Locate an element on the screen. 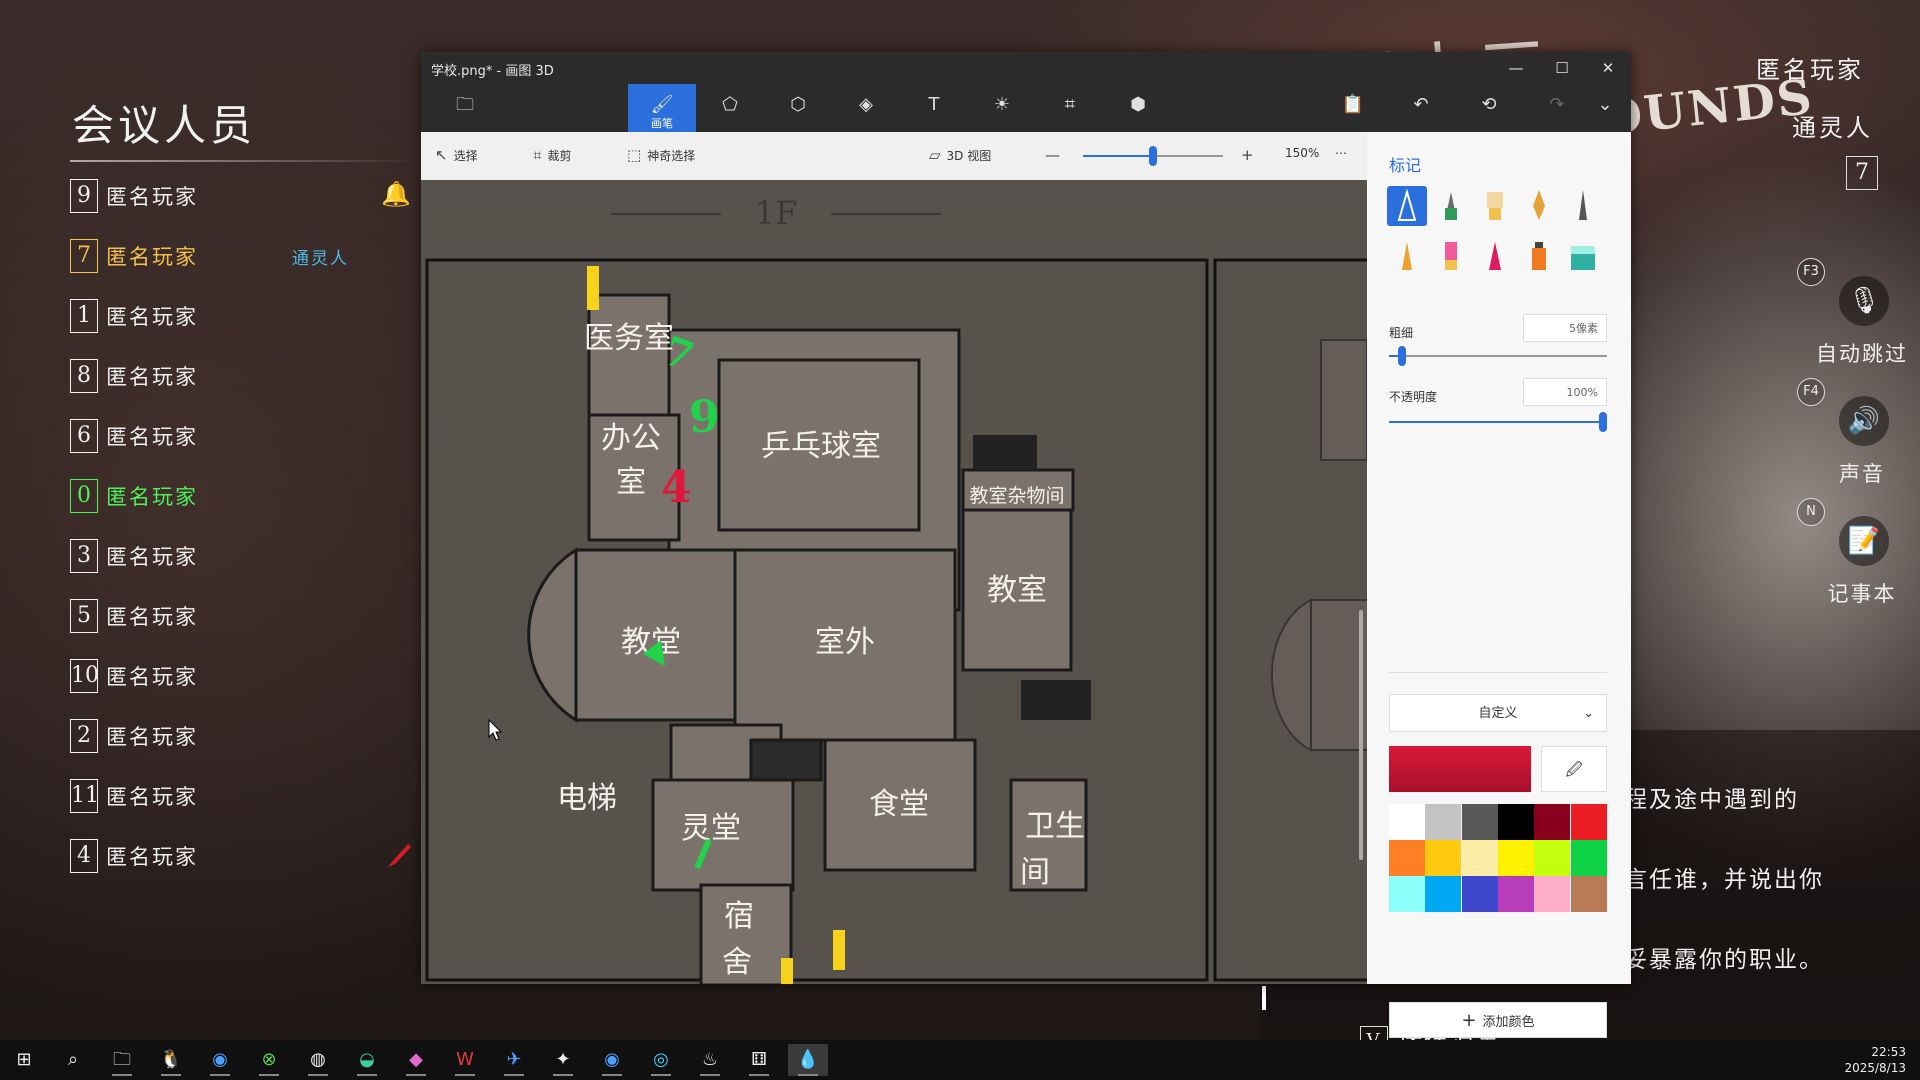  system-clock: 22:53 2025/8/13 is located at coordinates (1875, 1060).